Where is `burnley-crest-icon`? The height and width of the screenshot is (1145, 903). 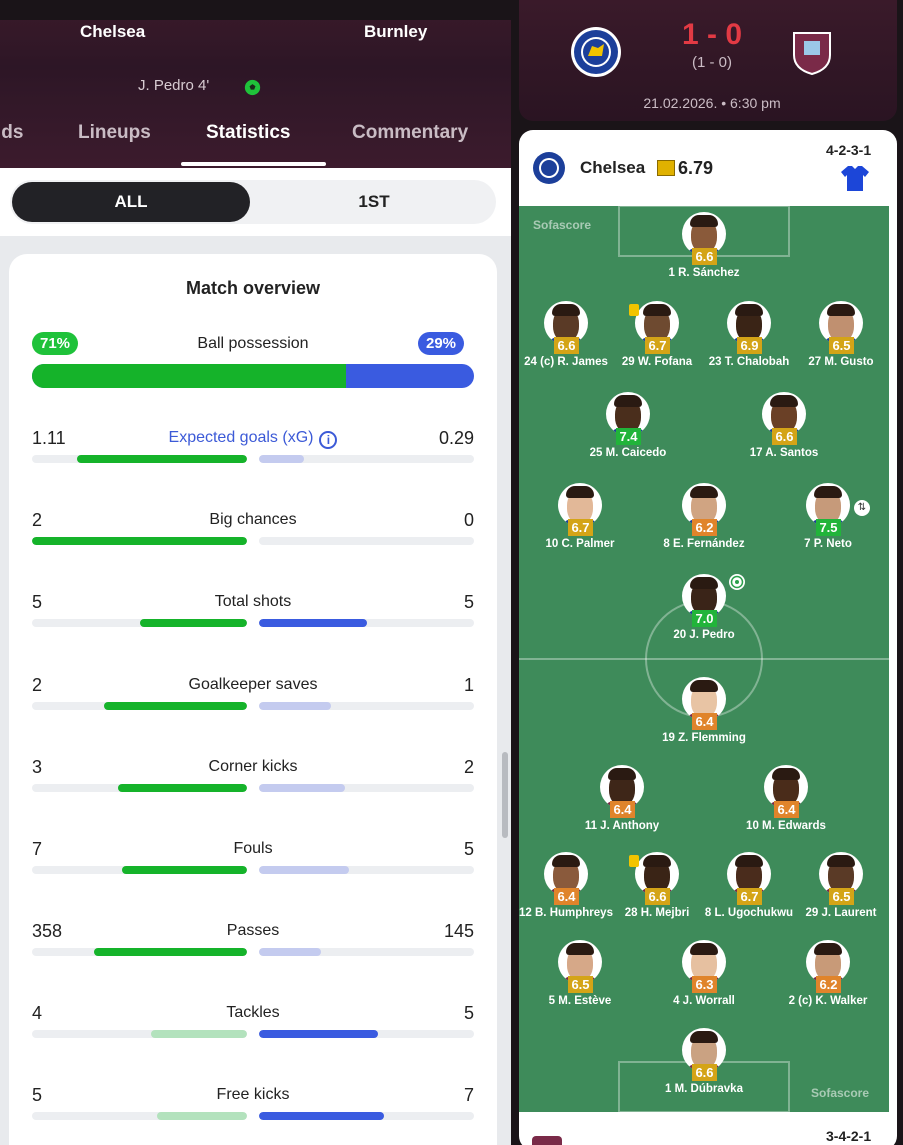
burnley-crest-icon is located at coordinates (812, 52).